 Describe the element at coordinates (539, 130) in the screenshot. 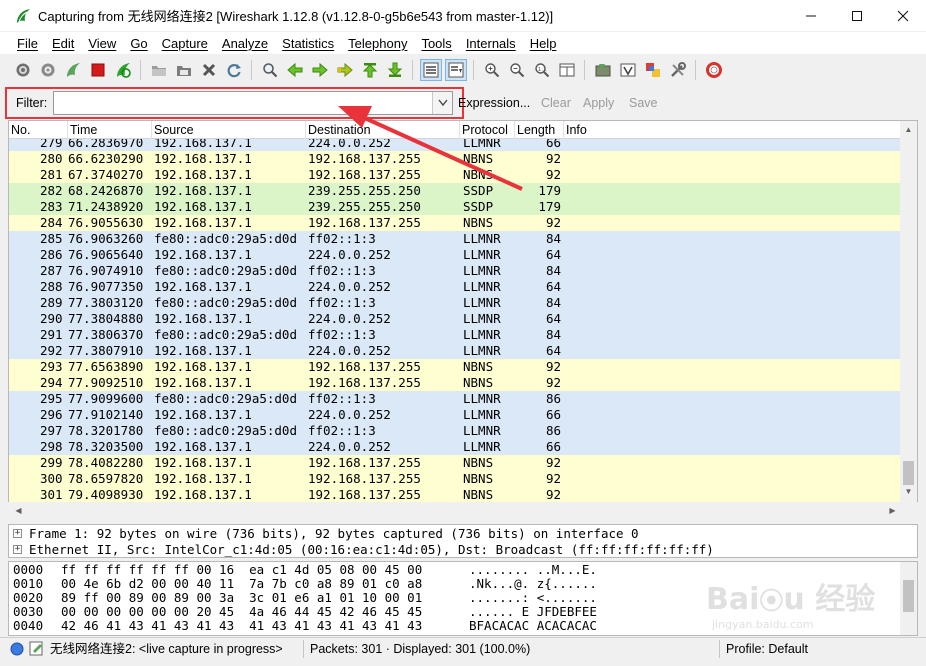

I see `col-length-header: Length` at that location.